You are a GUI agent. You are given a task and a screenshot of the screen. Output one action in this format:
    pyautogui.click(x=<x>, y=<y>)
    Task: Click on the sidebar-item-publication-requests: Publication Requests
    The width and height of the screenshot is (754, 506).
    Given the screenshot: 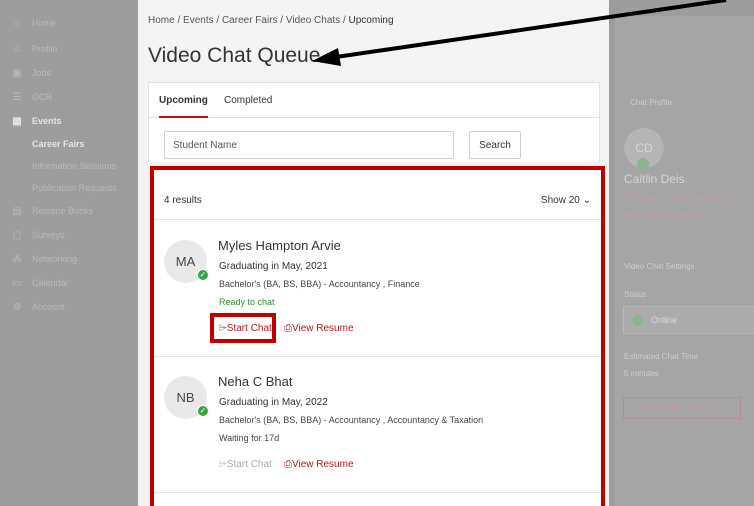 What is the action you would take?
    pyautogui.click(x=69, y=188)
    